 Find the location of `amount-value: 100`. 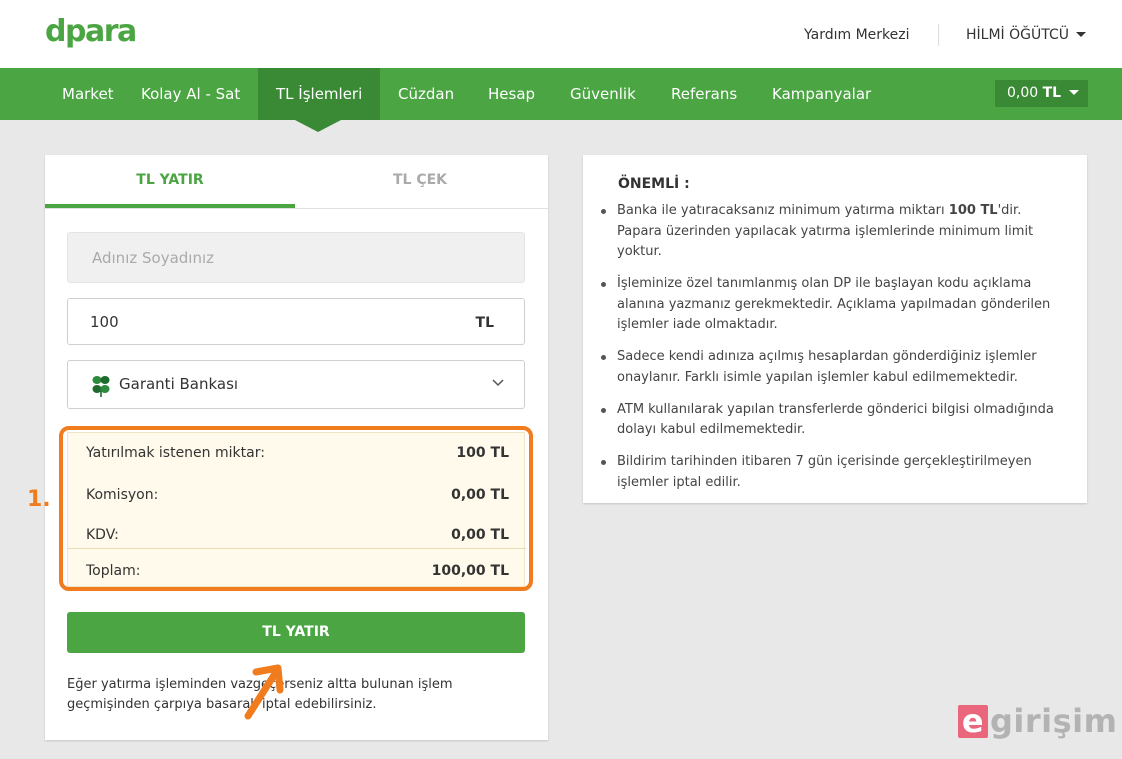

amount-value: 100 is located at coordinates (104, 322).